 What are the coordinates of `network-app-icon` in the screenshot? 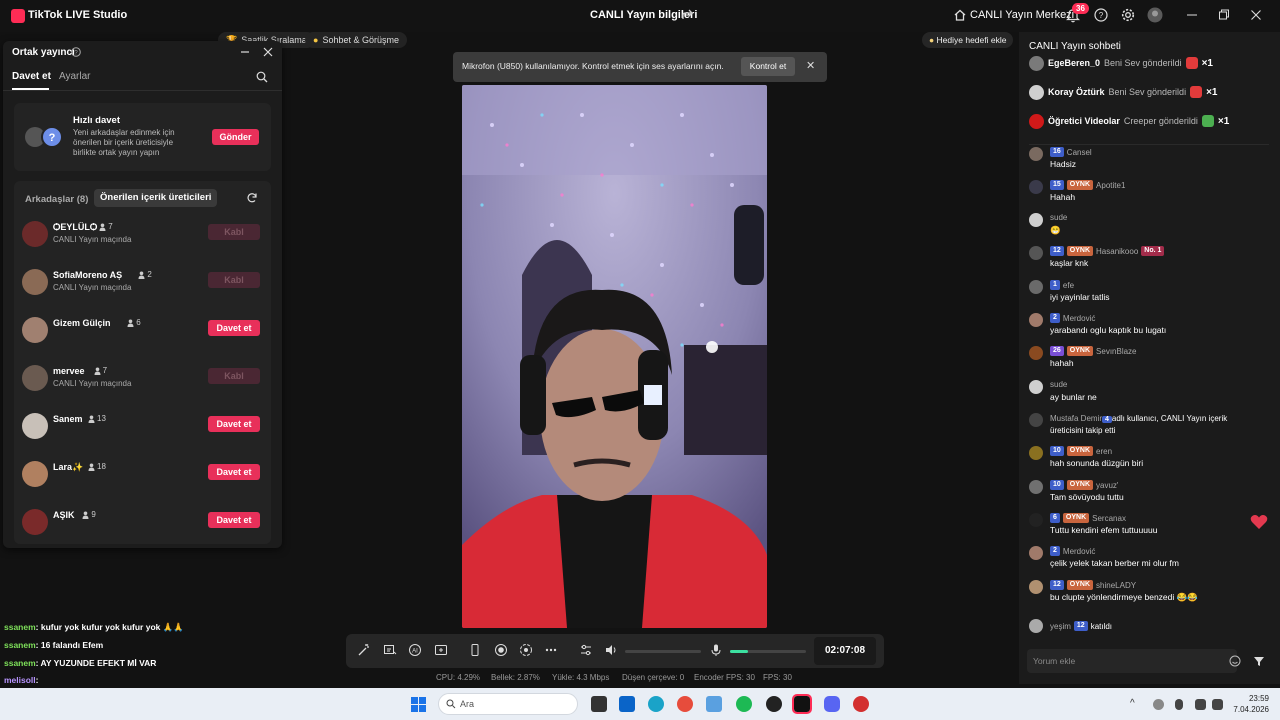 It's located at (714, 704).